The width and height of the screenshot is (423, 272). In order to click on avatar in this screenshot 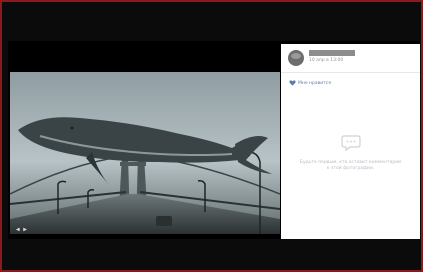, I will do `click(296, 58)`.